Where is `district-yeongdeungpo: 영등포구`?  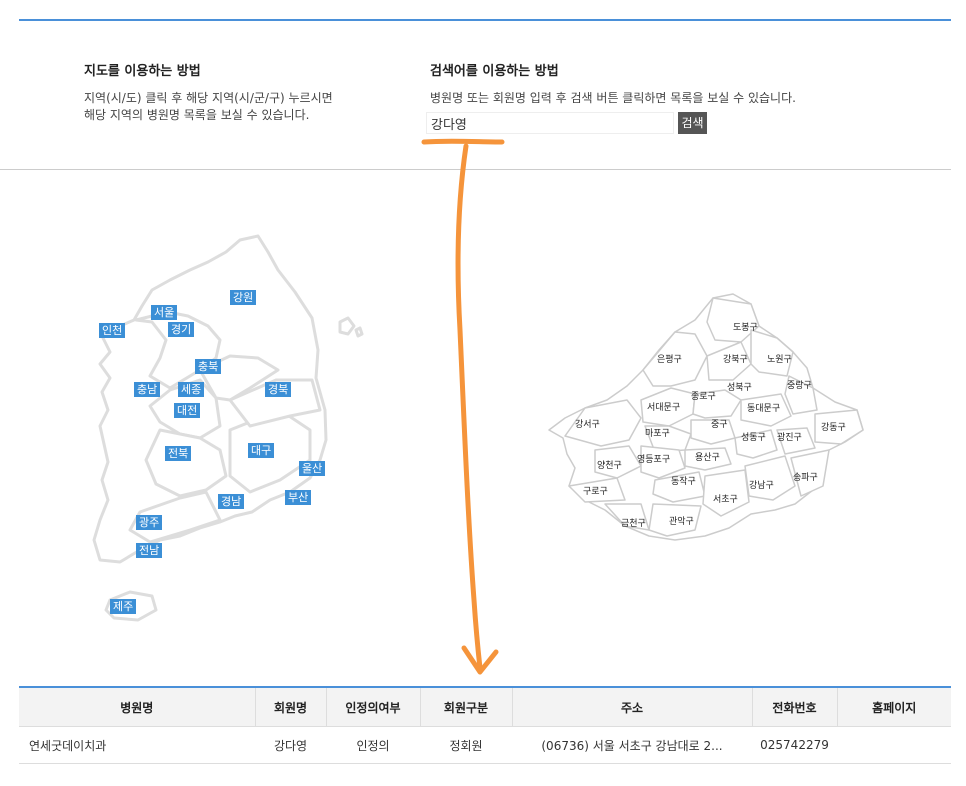
district-yeongdeungpo: 영등포구 is located at coordinates (653, 459).